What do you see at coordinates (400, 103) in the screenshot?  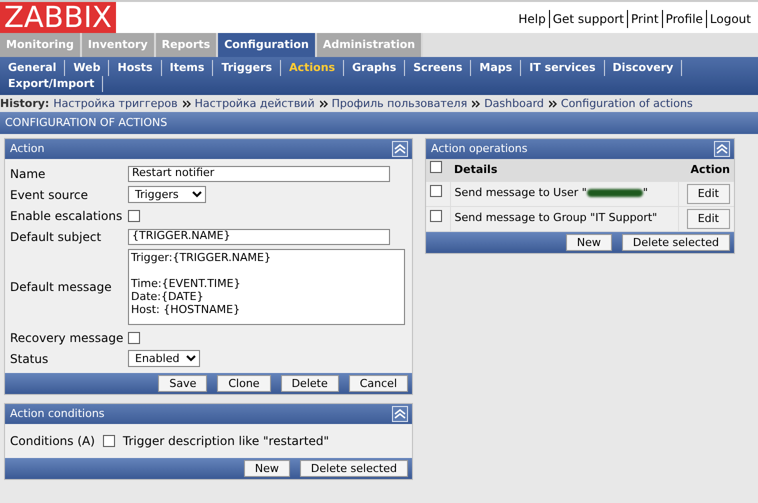 I see `history-link: Профиль пользователя` at bounding box center [400, 103].